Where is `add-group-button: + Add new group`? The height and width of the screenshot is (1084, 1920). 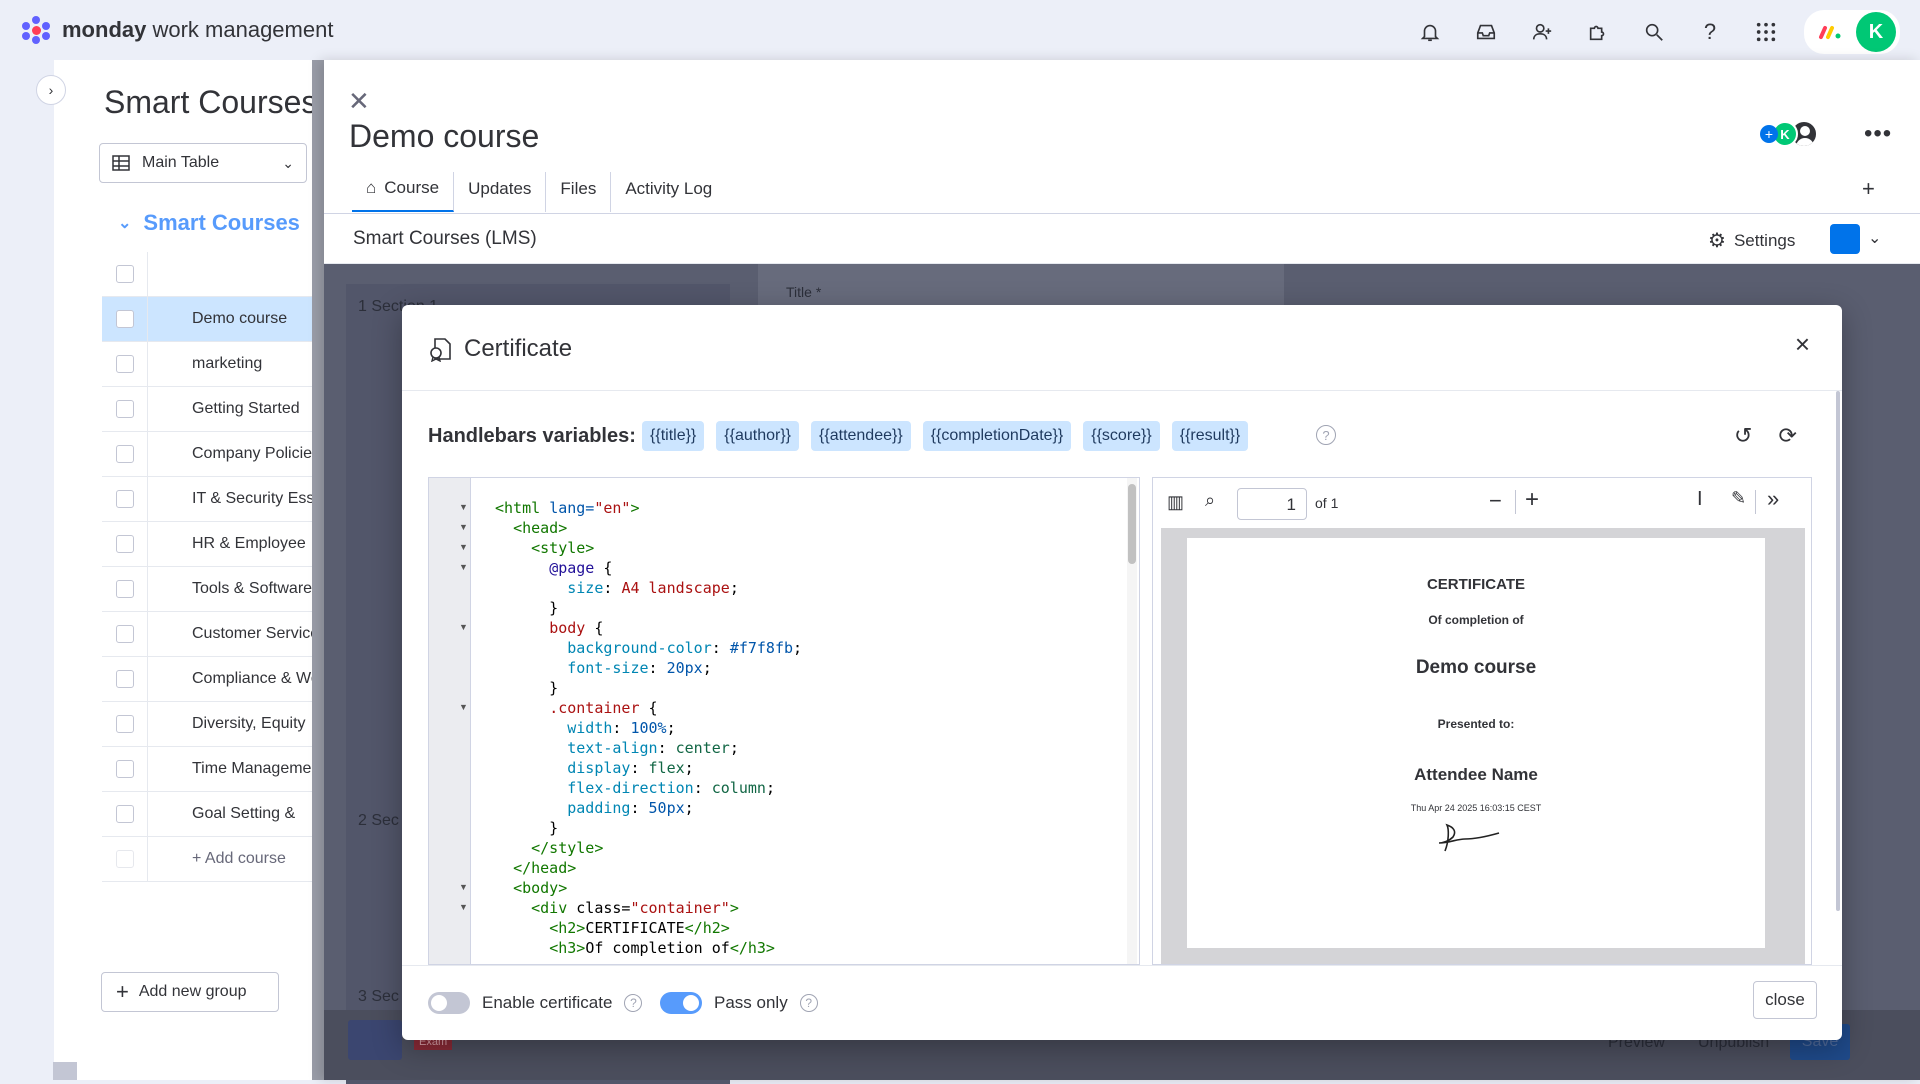
add-group-button: + Add new group is located at coordinates (190, 992).